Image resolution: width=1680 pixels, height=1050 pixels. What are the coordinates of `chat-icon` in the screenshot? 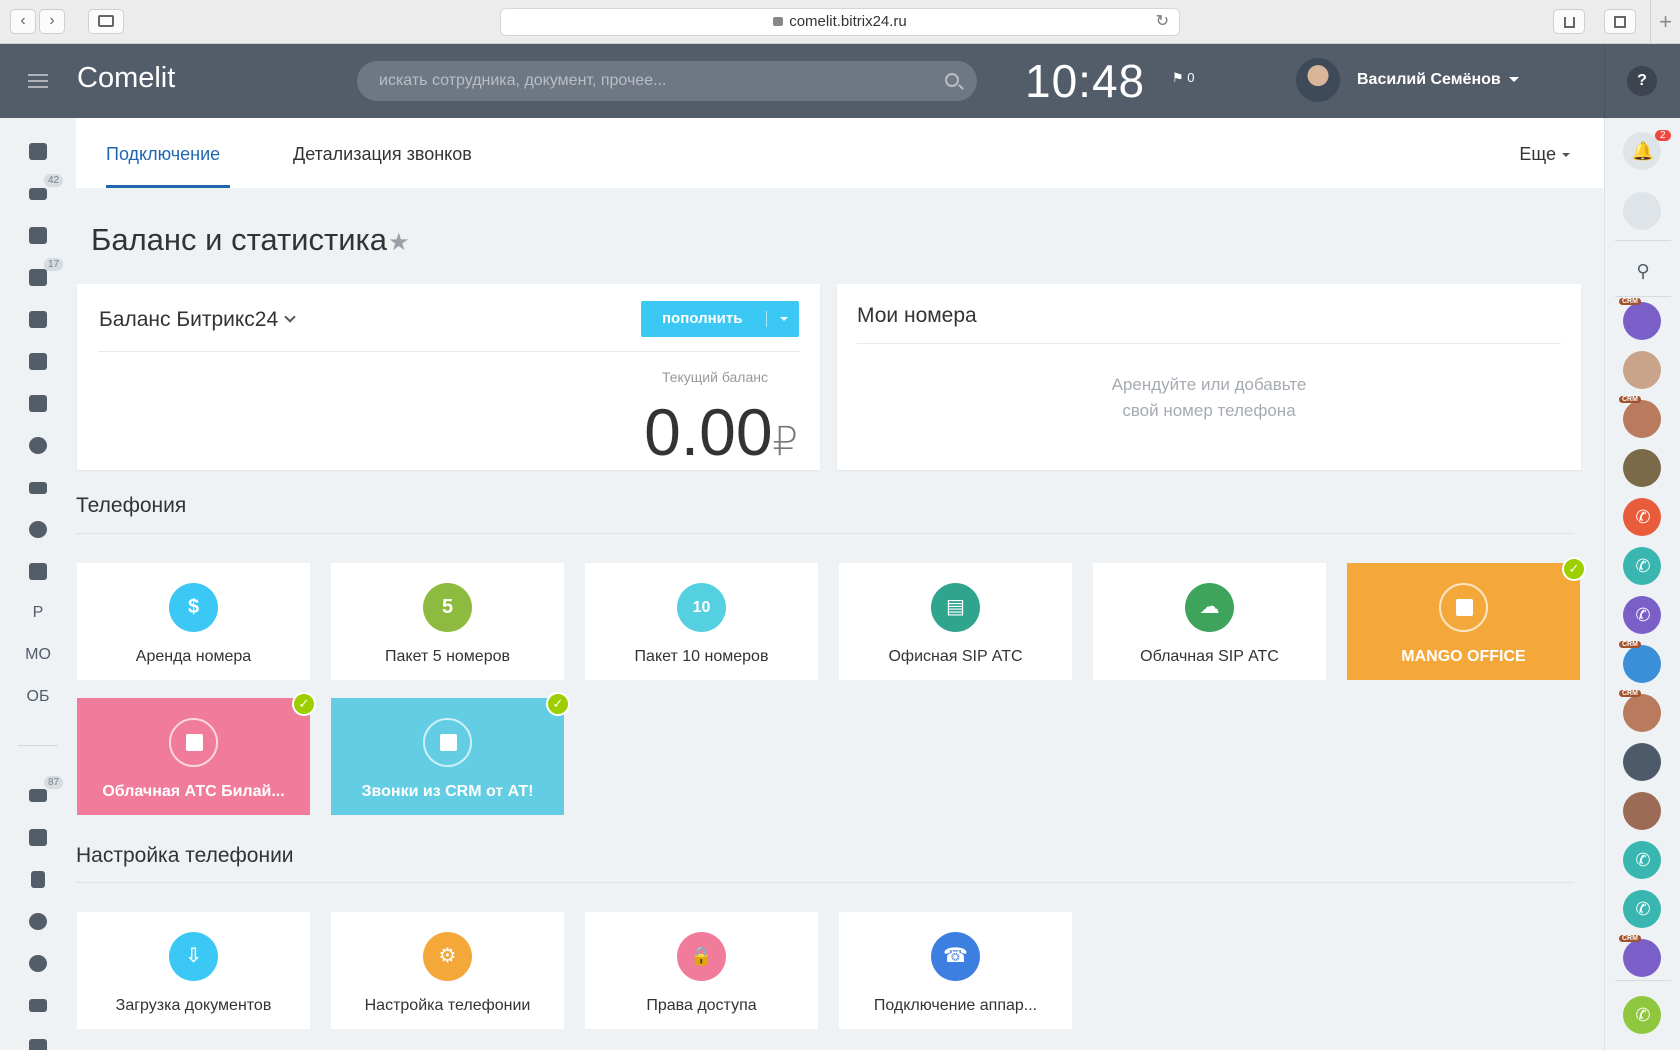 It's located at (38, 361).